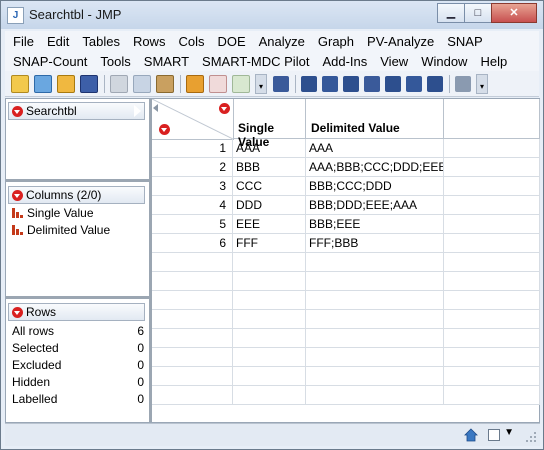  Describe the element at coordinates (272, 15) in the screenshot. I see `title-bar: J Searchtbl - JMP ▁ □ ✕` at that location.